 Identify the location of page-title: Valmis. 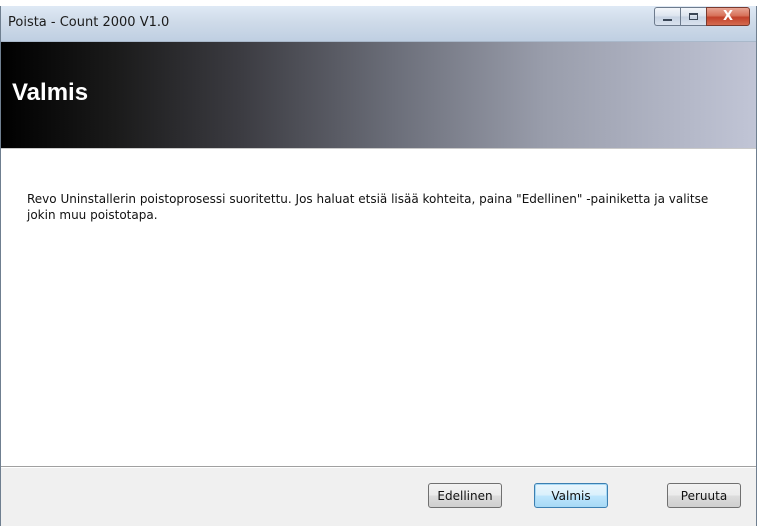
(50, 92).